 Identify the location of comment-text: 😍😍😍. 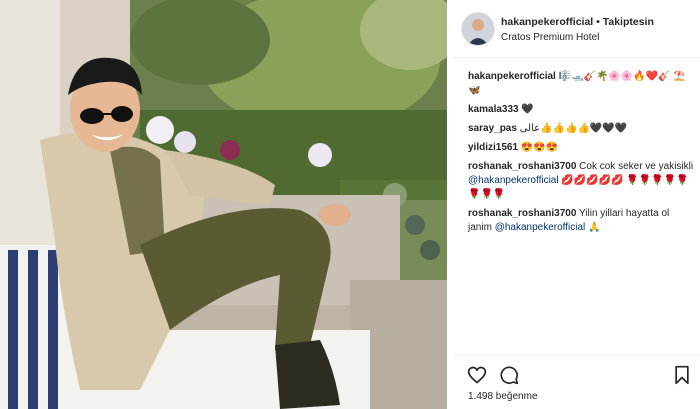
(539, 147).